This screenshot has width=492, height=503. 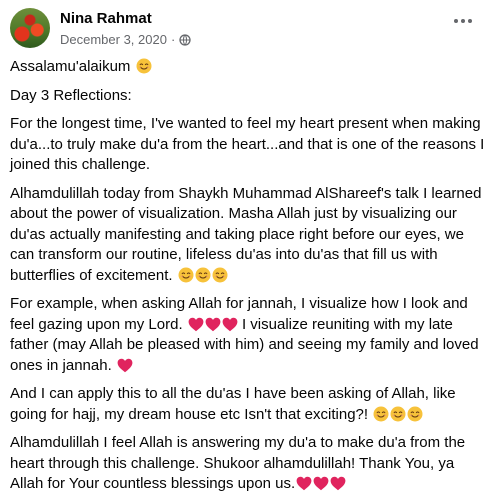 I want to click on paragraph-greeting: Assalamu'alaikum, so click(x=248, y=67).